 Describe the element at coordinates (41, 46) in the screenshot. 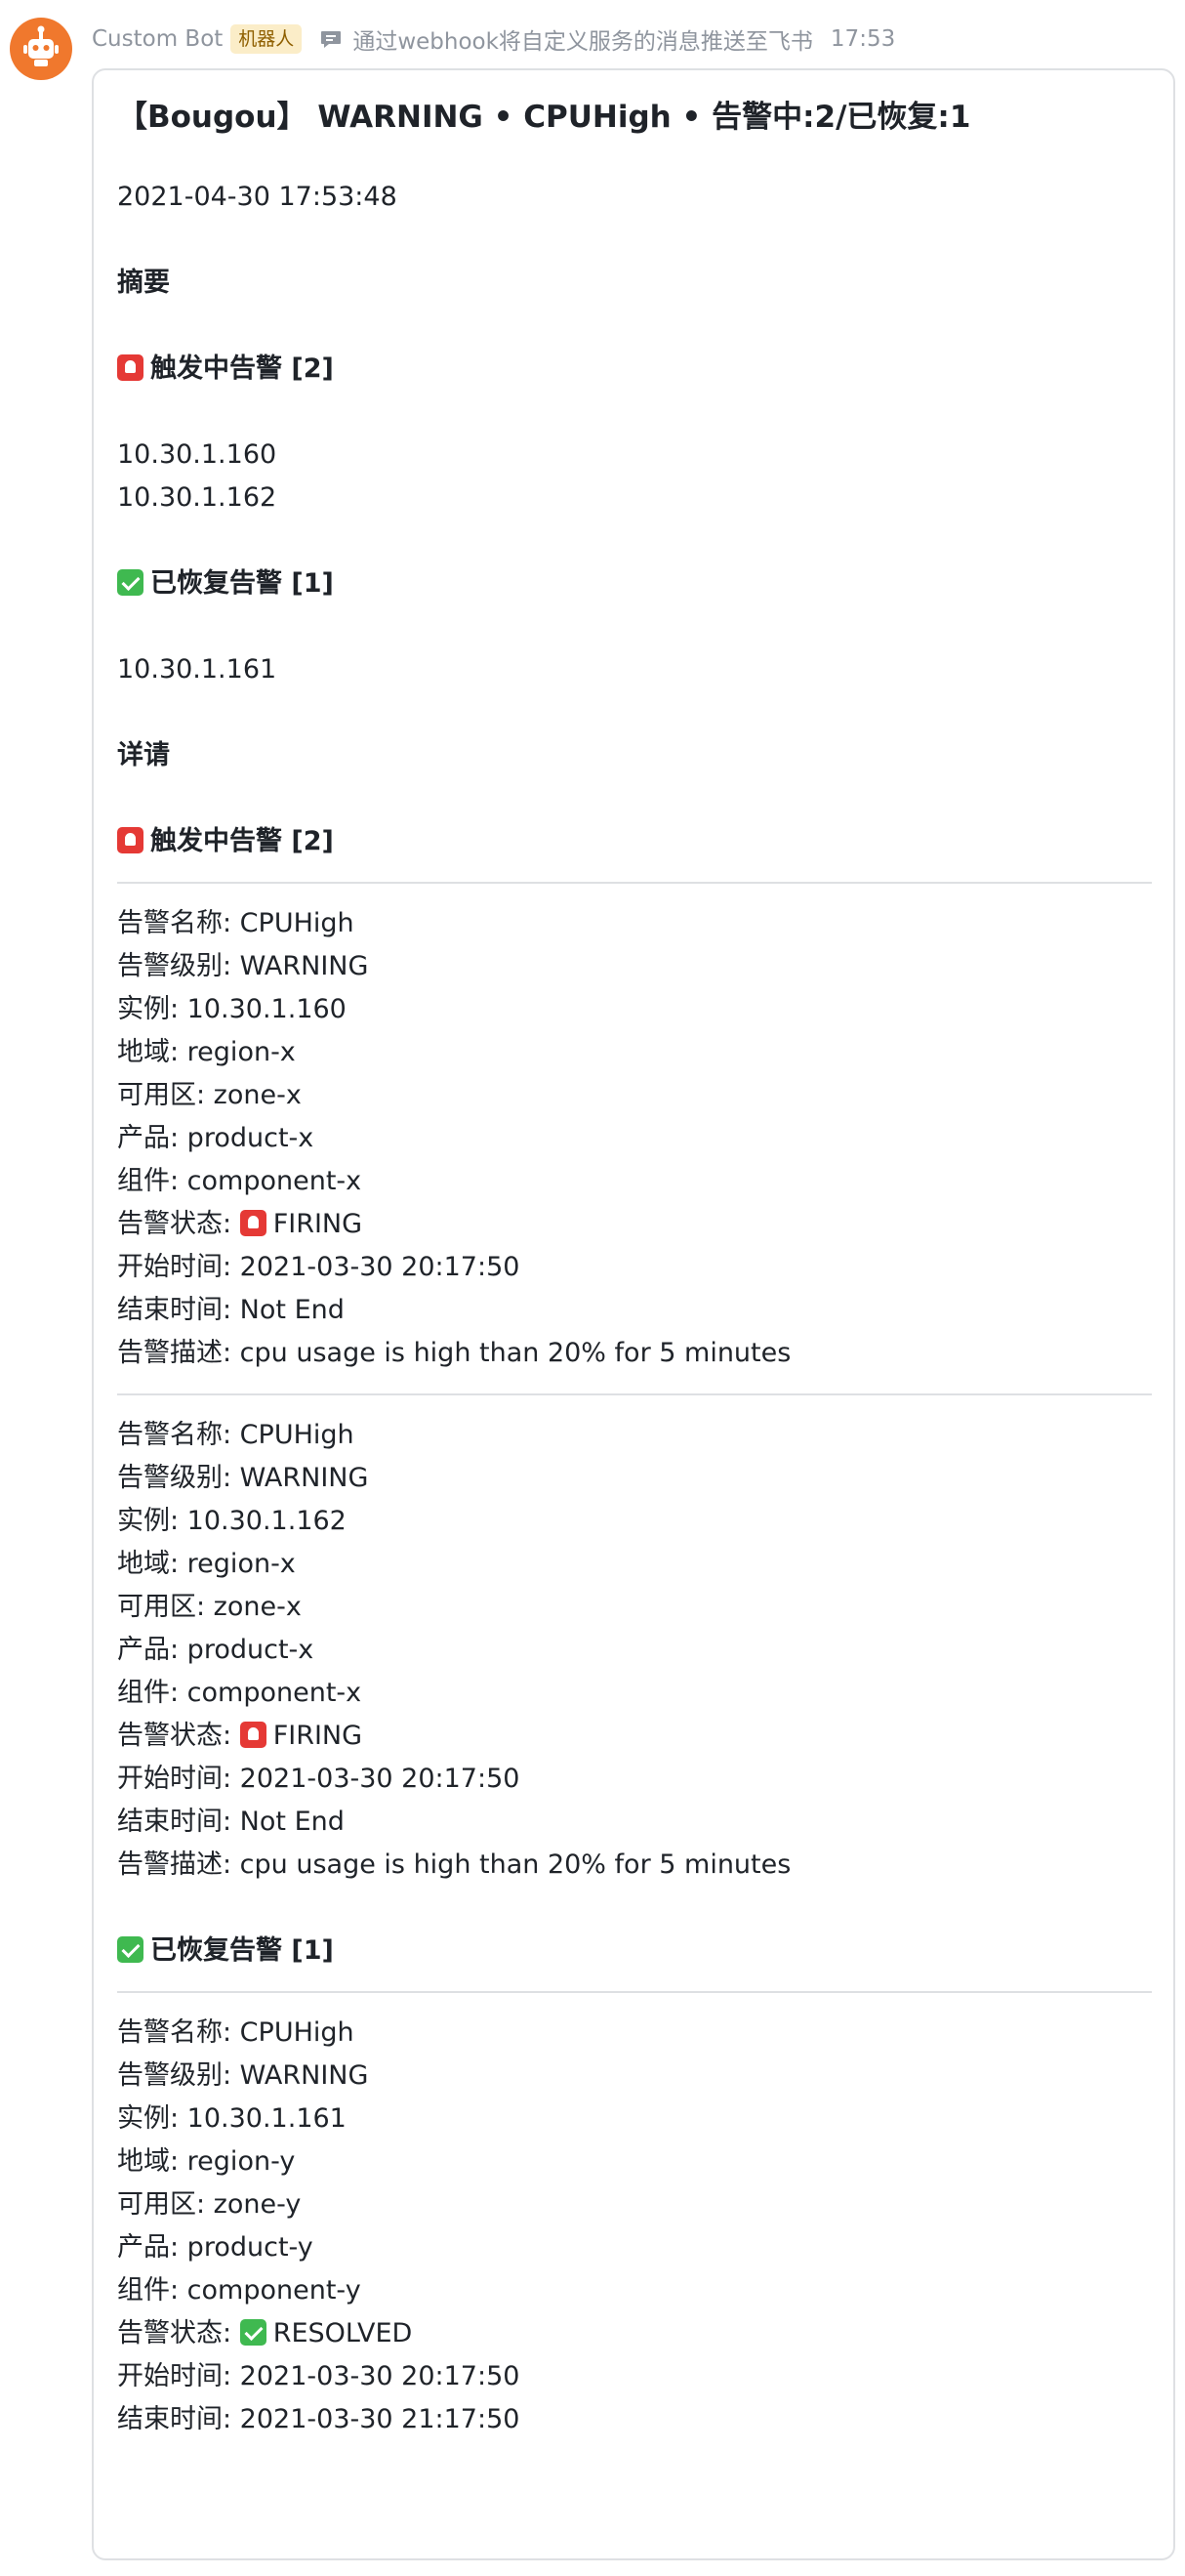

I see `robot-icon` at that location.